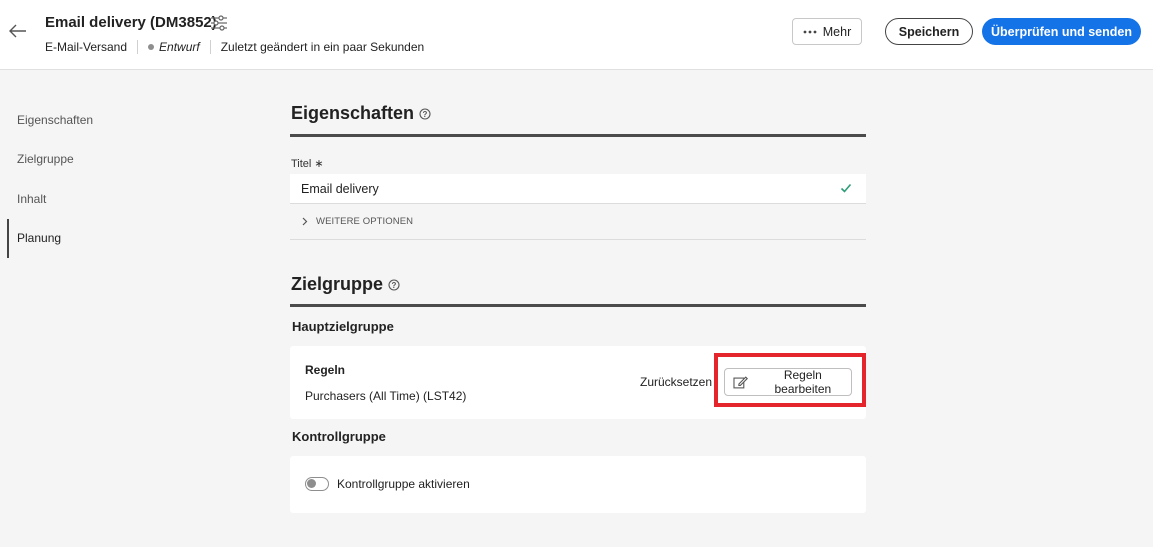 Image resolution: width=1153 pixels, height=547 pixels. Describe the element at coordinates (676, 382) in the screenshot. I see `reset-button: Zurücksetzen` at that location.